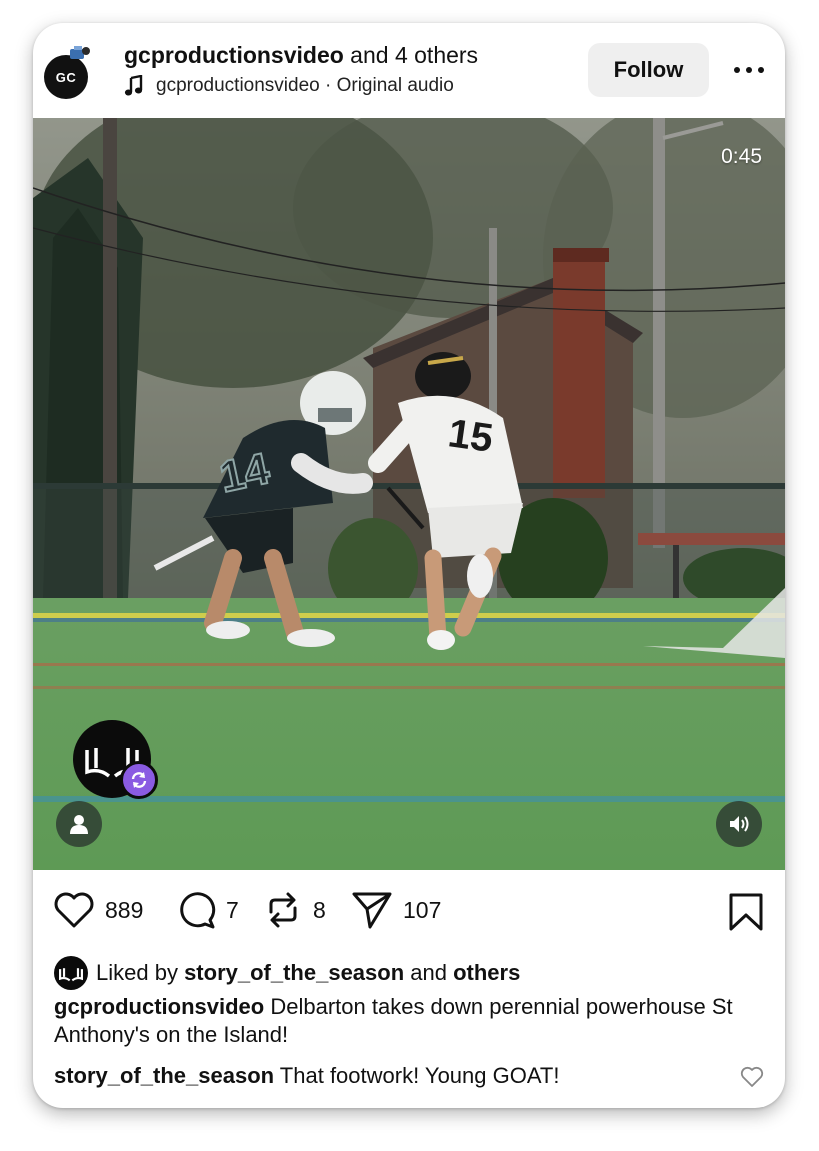 Image resolution: width=819 pixels, height=1151 pixels. I want to click on svg-text: 15, so click(471, 436).